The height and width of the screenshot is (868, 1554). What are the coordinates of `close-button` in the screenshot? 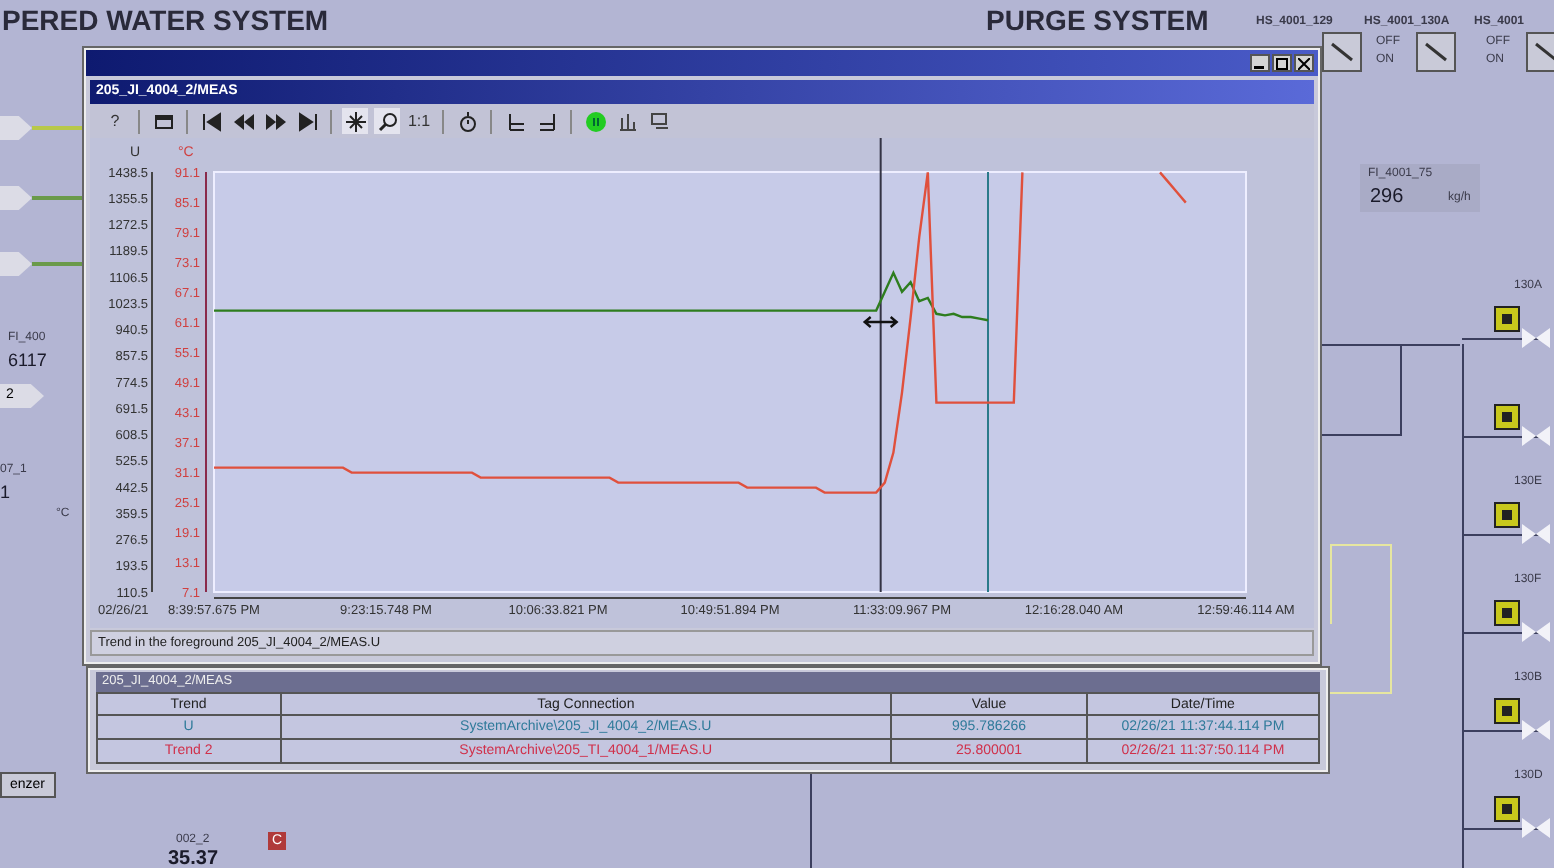 It's located at (1304, 63).